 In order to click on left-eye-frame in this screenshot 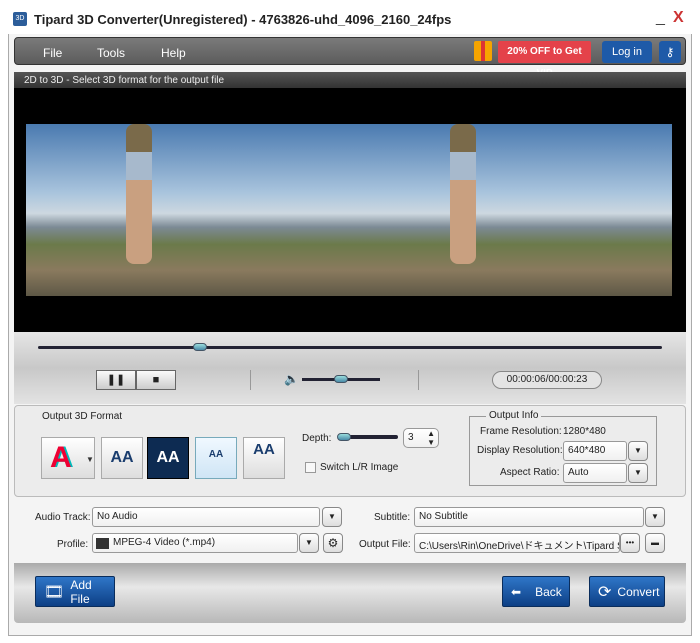, I will do `click(188, 210)`.